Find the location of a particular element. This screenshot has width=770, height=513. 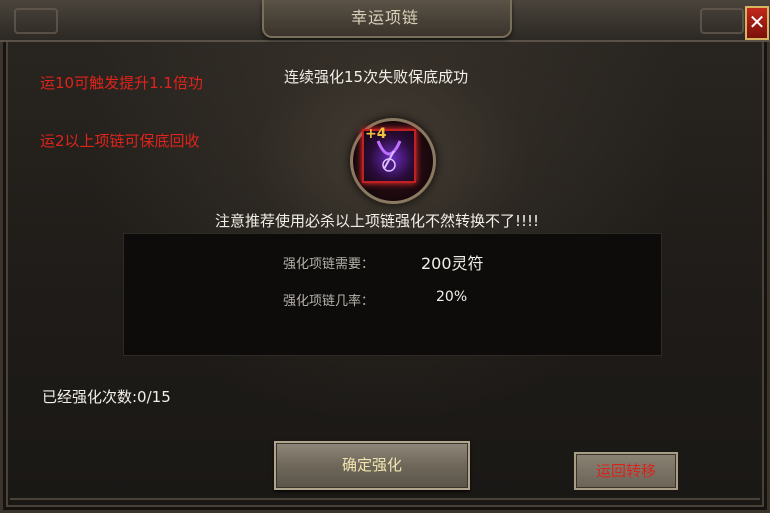

item-level-badge: +4 is located at coordinates (376, 134).